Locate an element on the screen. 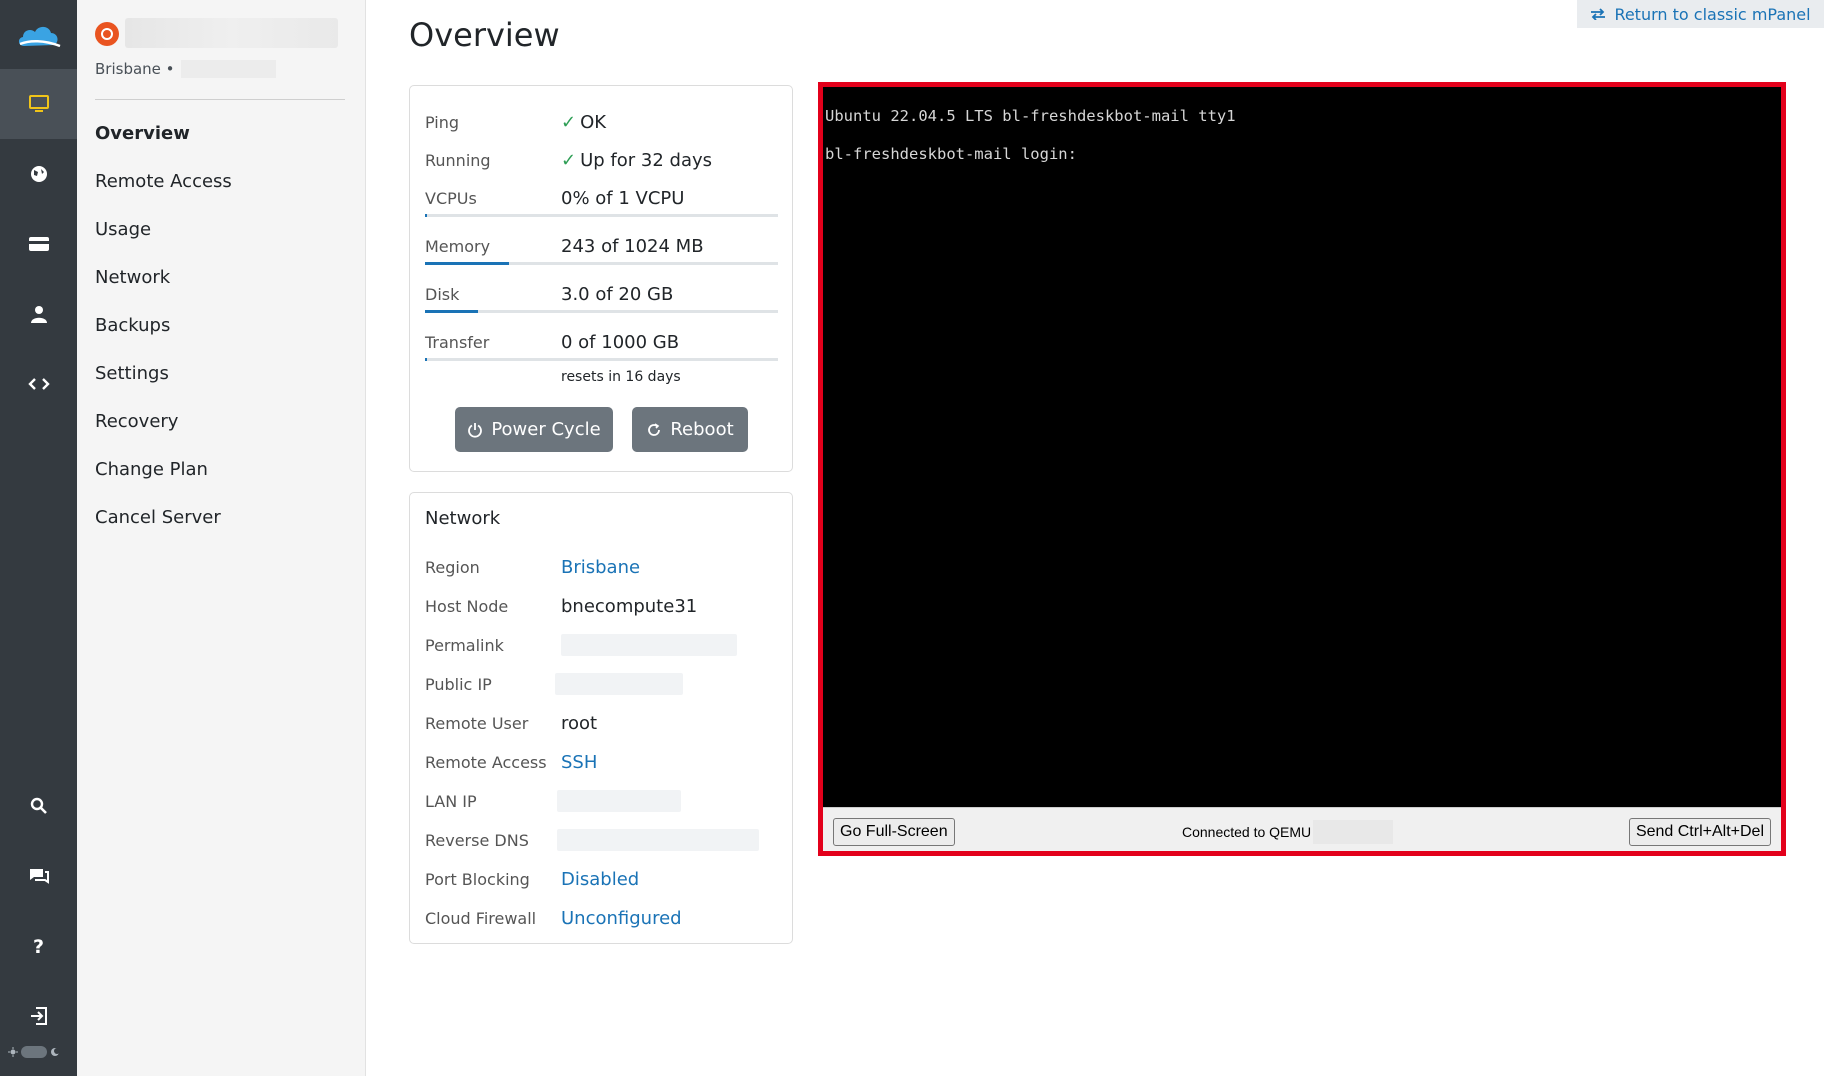 The width and height of the screenshot is (1824, 1076). connection-status: Connected to QEMU is located at coordinates (1288, 832).